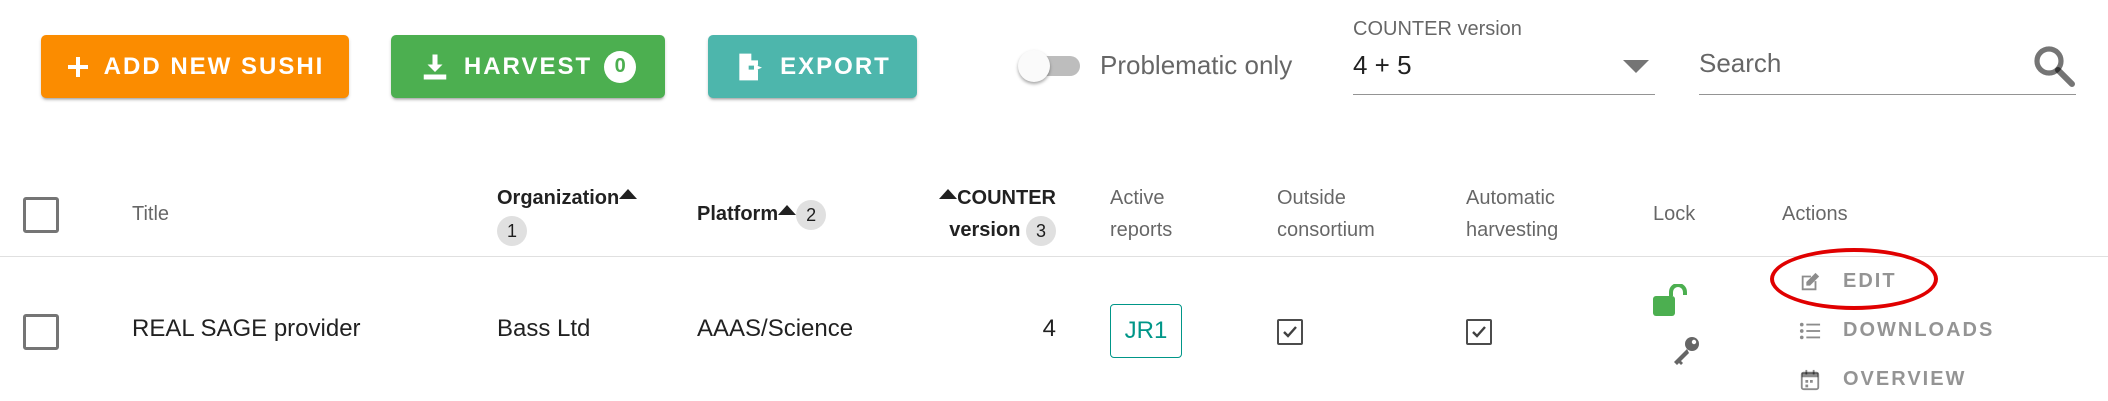  What do you see at coordinates (1810, 331) in the screenshot?
I see `list-icon` at bounding box center [1810, 331].